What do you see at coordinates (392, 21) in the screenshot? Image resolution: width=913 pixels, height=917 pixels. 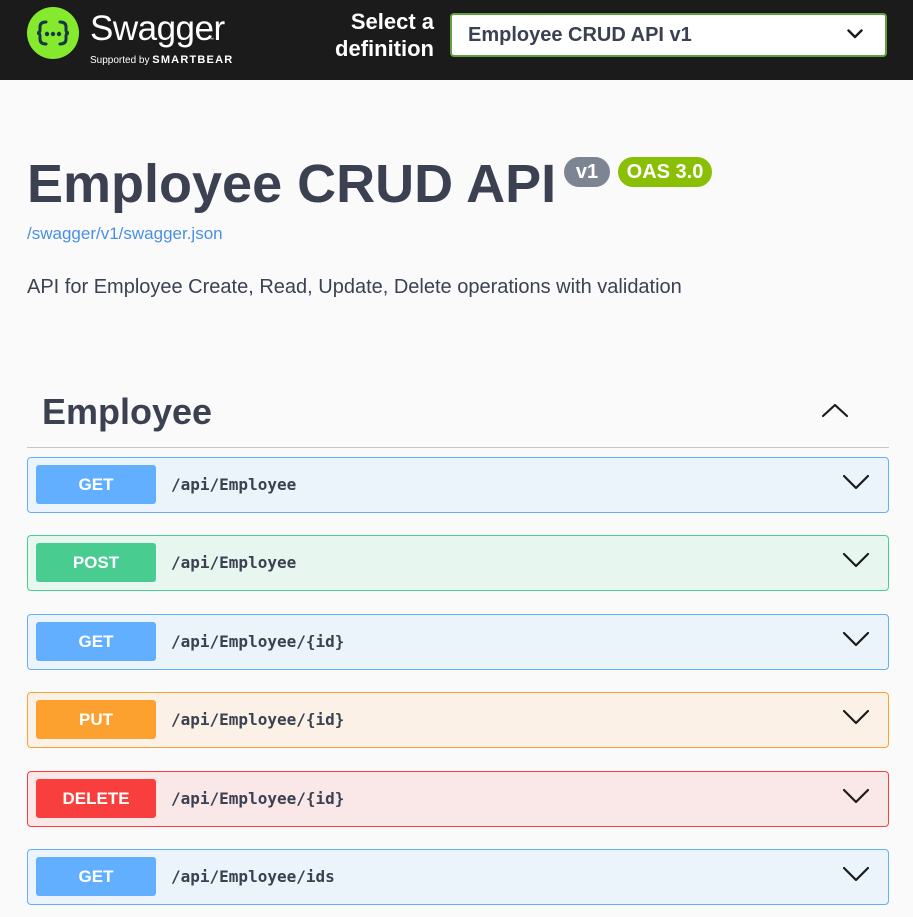 I see `select-label-line1: Select a` at bounding box center [392, 21].